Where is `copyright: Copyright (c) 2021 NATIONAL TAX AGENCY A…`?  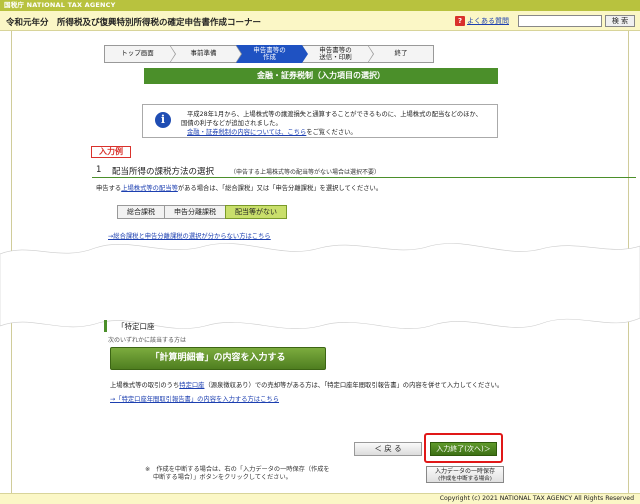 copyright: Copyright (c) 2021 NATIONAL TAX AGENCY A… is located at coordinates (320, 498).